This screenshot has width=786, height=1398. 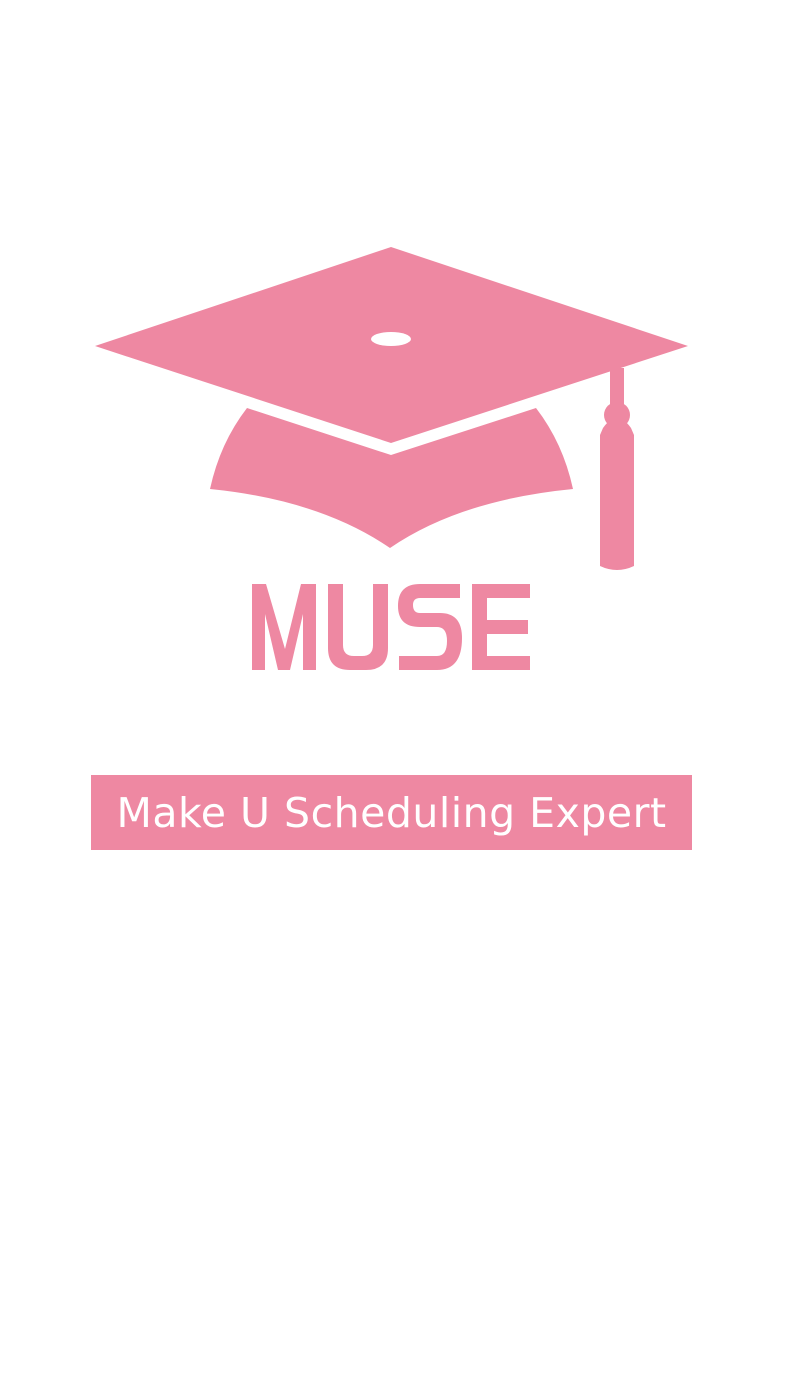 I want to click on tagline-text: Make U Scheduling Expert, so click(x=391, y=812).